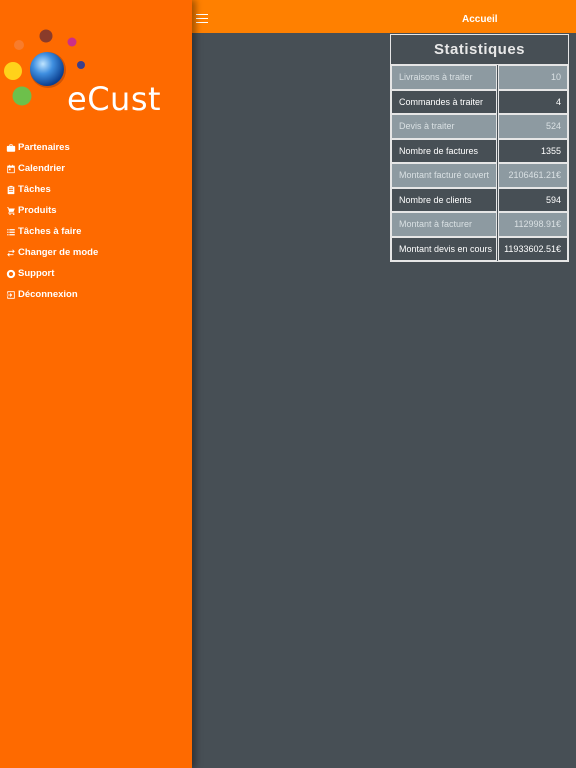  Describe the element at coordinates (533, 77) in the screenshot. I see `stat-value: 10` at that location.